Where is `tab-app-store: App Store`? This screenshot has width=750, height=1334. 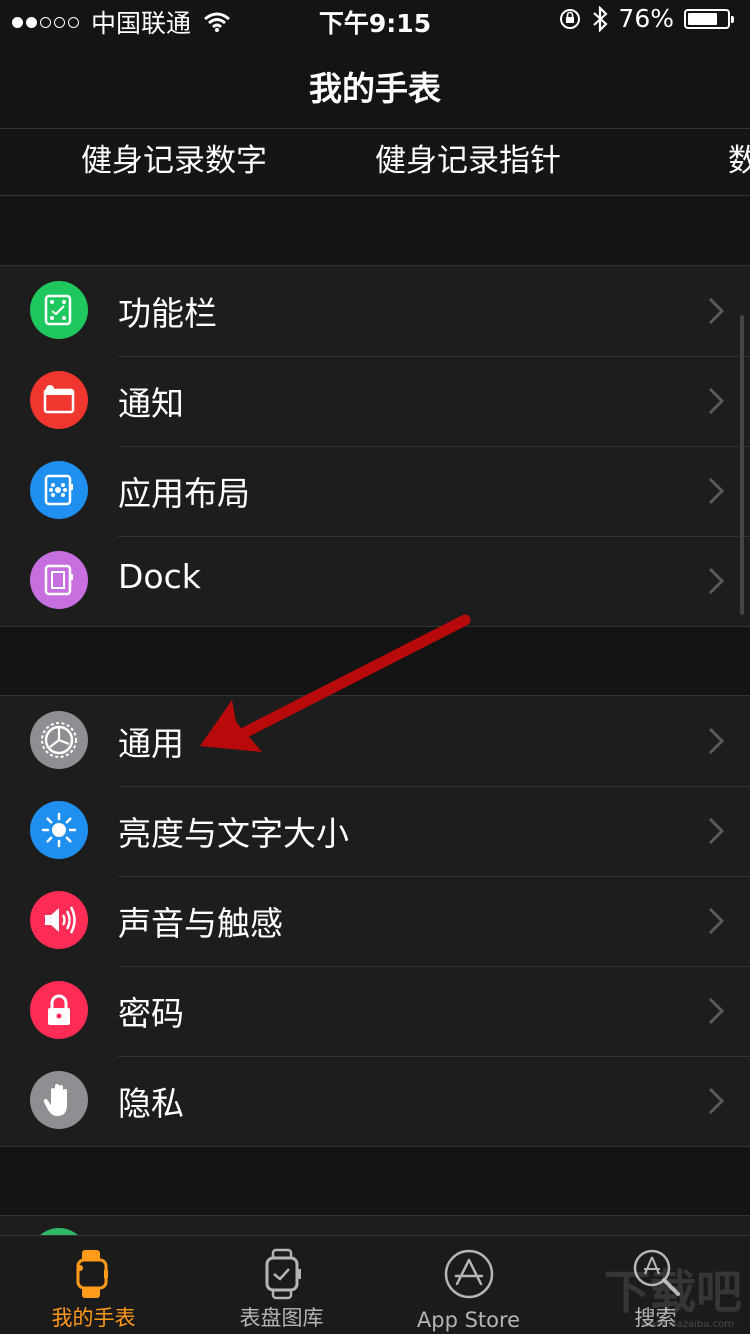 tab-app-store: App Store is located at coordinates (468, 1285).